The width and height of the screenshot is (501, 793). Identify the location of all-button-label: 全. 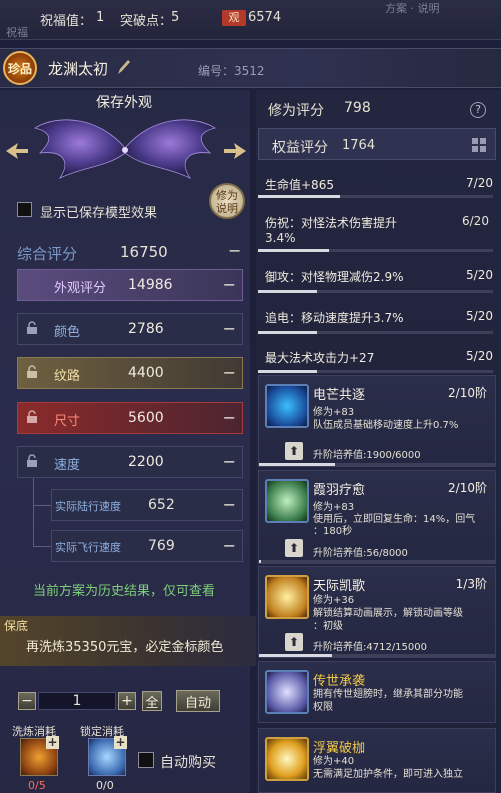
(152, 703).